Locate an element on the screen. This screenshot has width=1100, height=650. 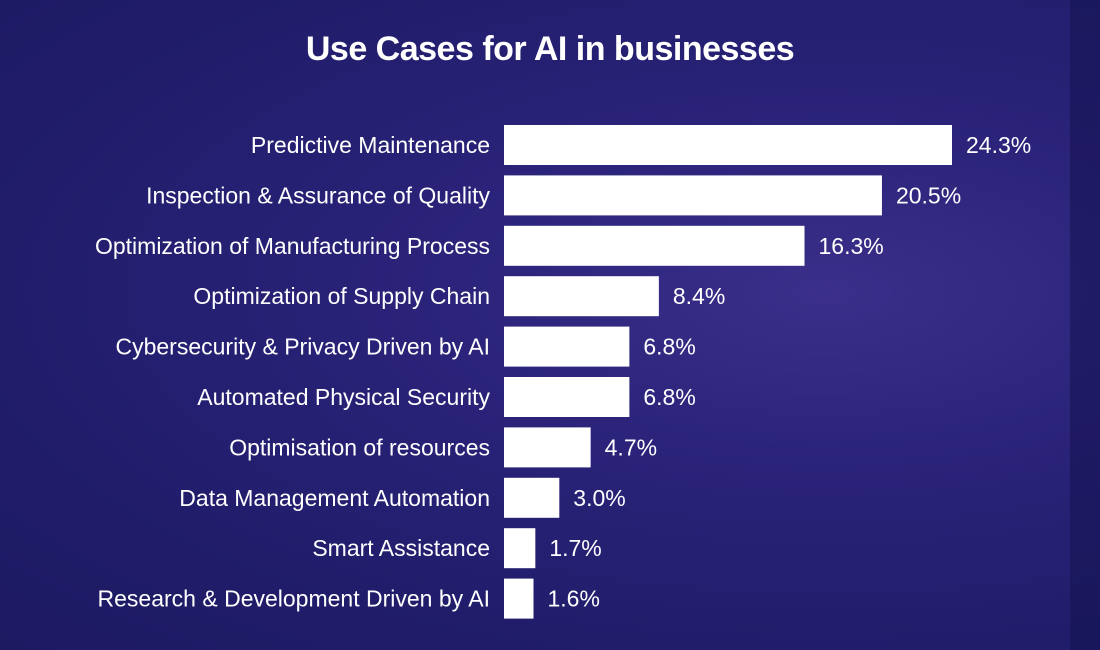
value-label: 8.4% is located at coordinates (699, 296).